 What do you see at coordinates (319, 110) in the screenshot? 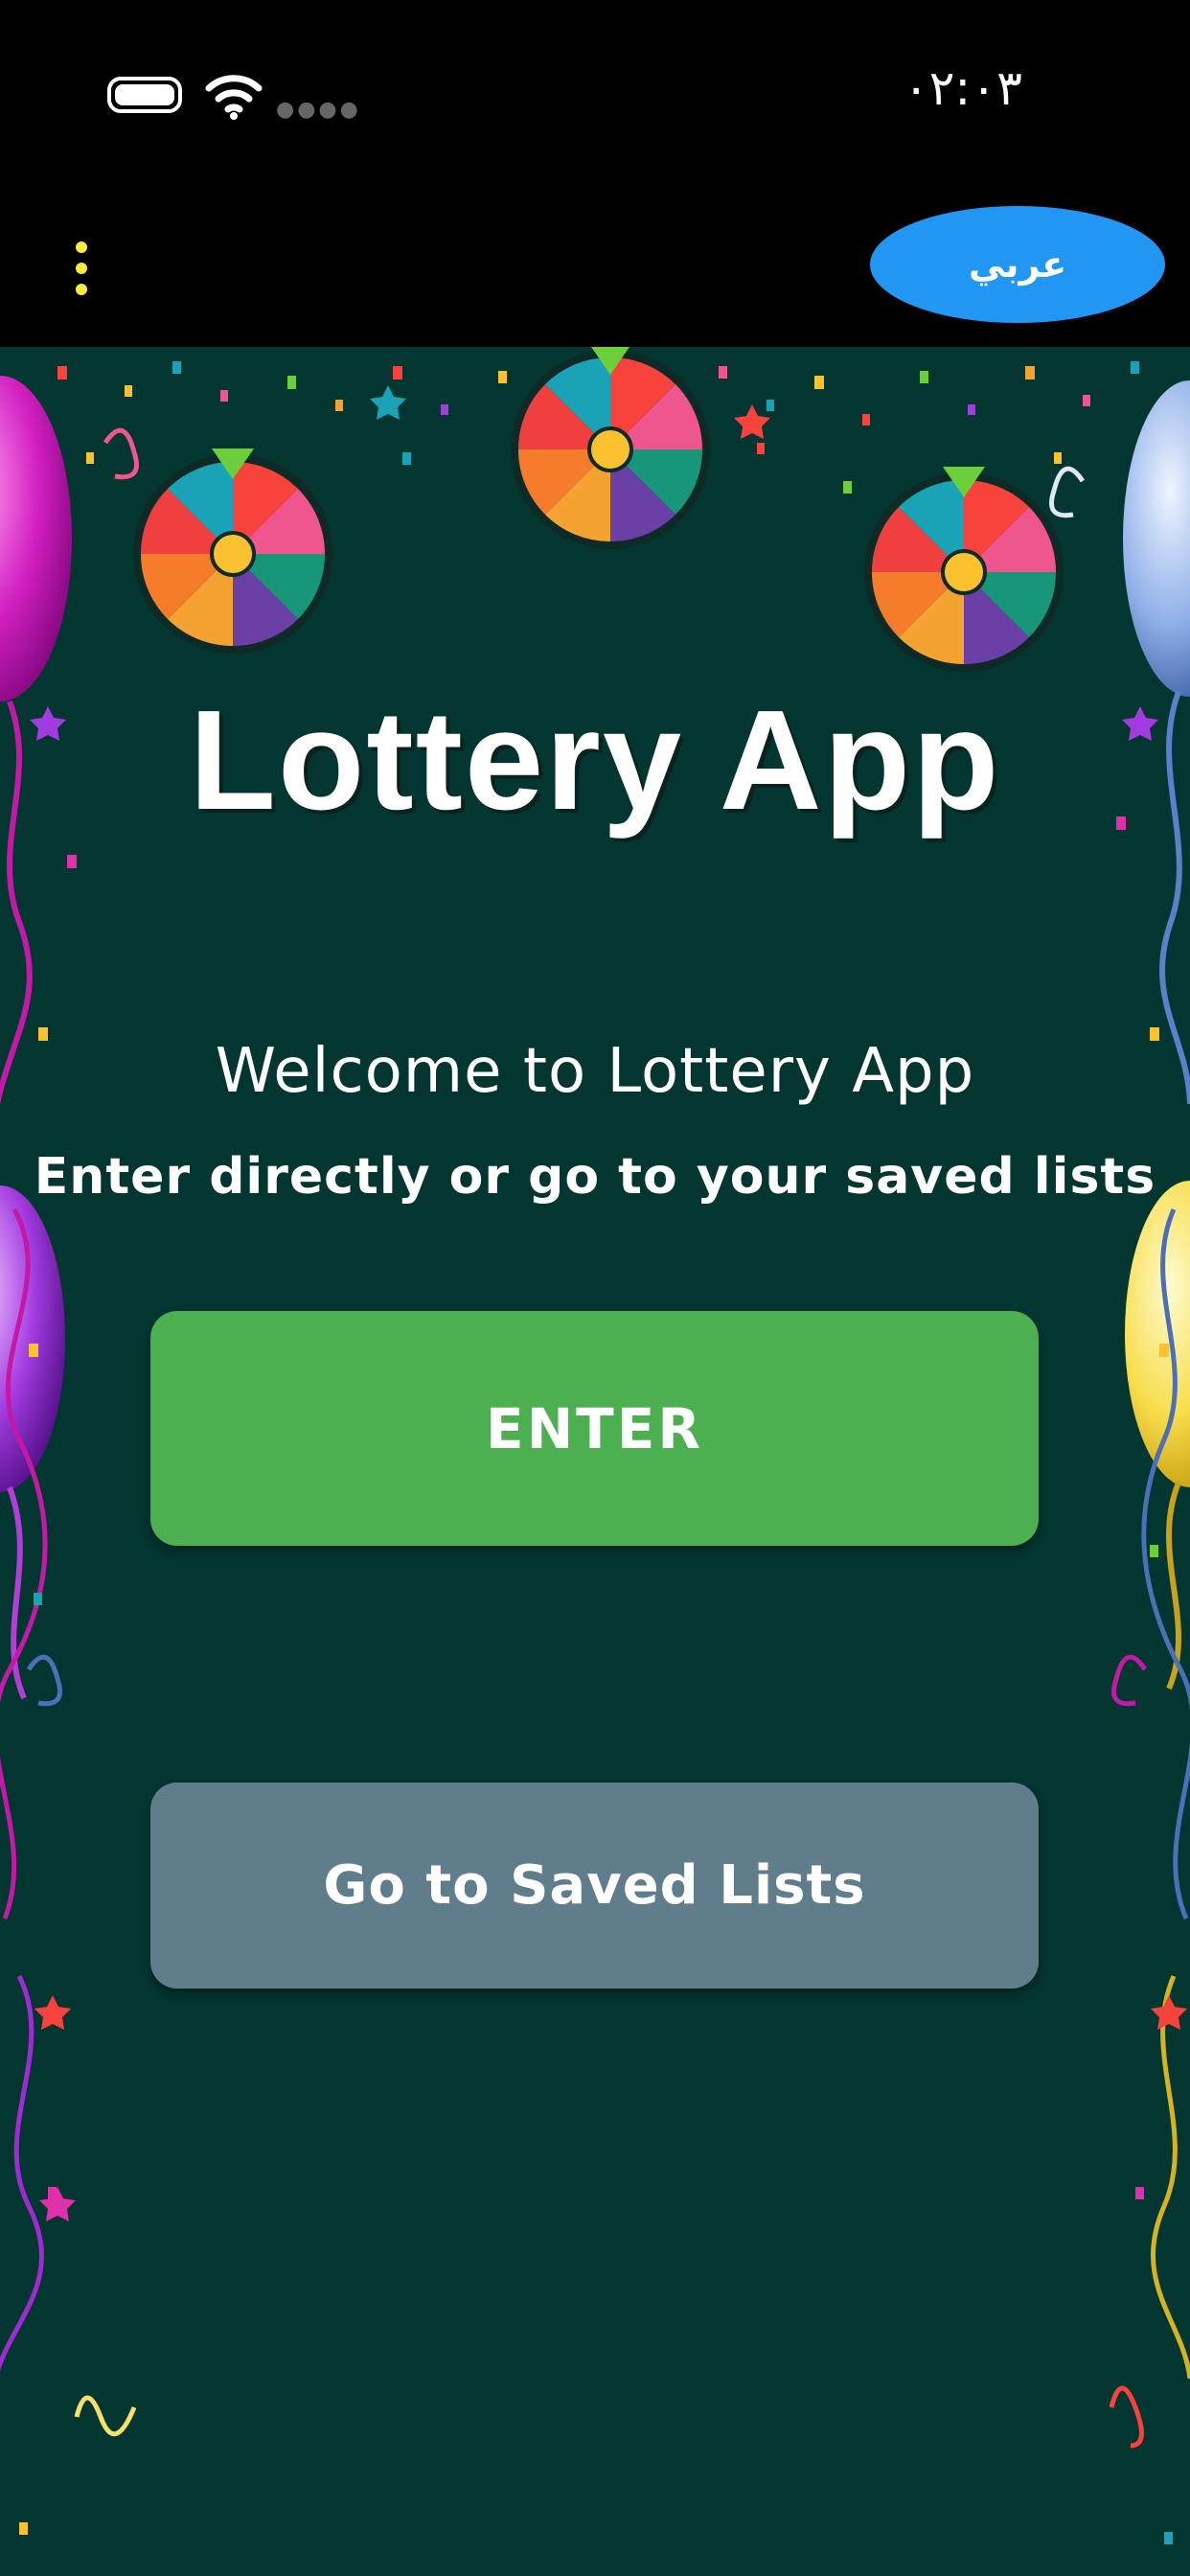
I see `cellular-signal-icon: ●●●●` at bounding box center [319, 110].